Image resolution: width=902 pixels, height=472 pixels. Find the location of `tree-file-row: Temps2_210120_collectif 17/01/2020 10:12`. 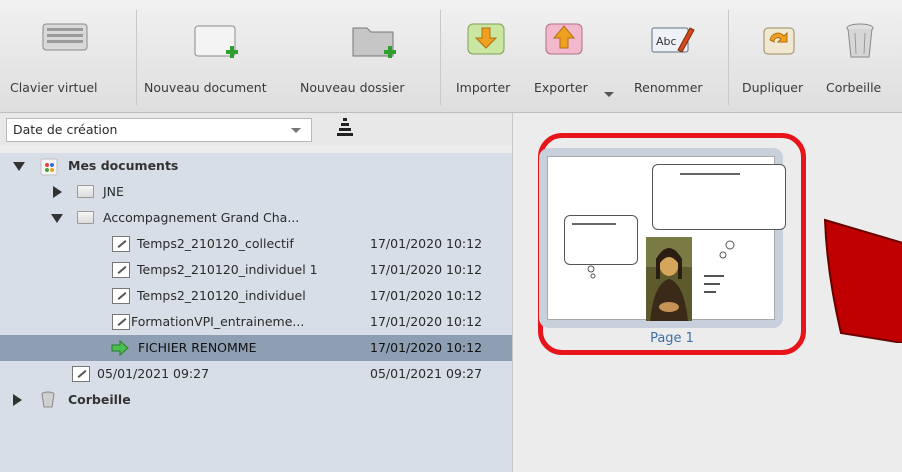

tree-file-row: Temps2_210120_collectif 17/01/2020 10:12 is located at coordinates (256, 244).